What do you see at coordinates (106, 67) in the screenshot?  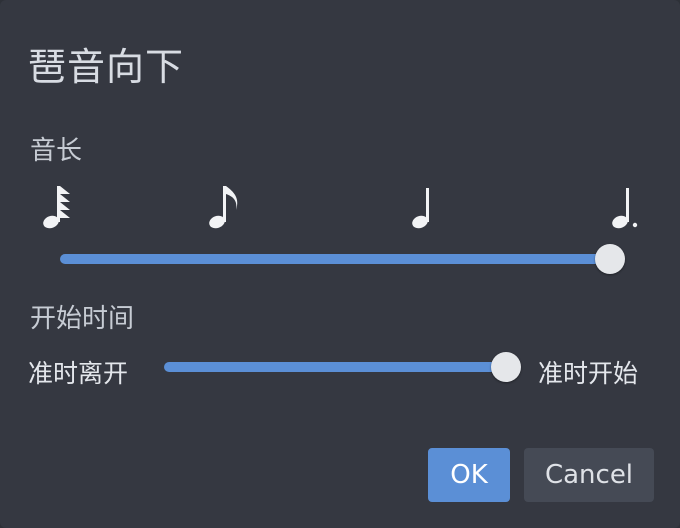 I see `dialog-title: 琶音向下` at bounding box center [106, 67].